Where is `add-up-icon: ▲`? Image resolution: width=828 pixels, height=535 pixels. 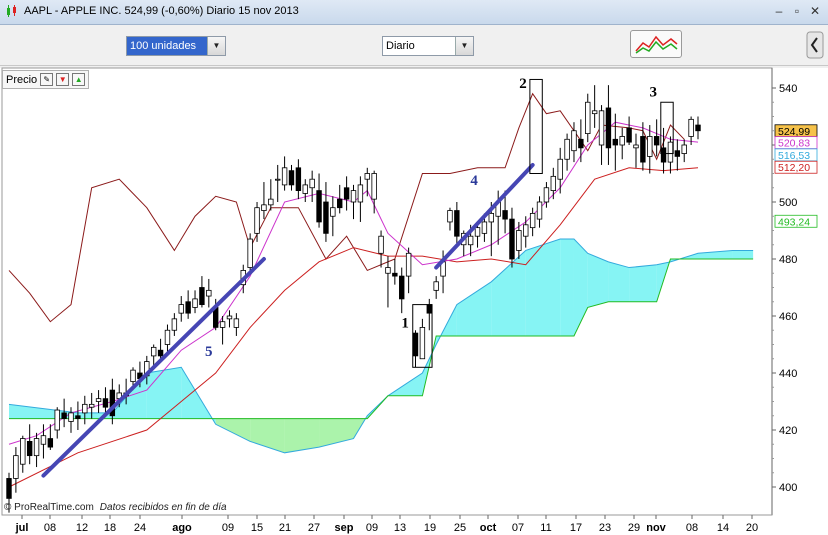 add-up-icon: ▲ is located at coordinates (79, 79).